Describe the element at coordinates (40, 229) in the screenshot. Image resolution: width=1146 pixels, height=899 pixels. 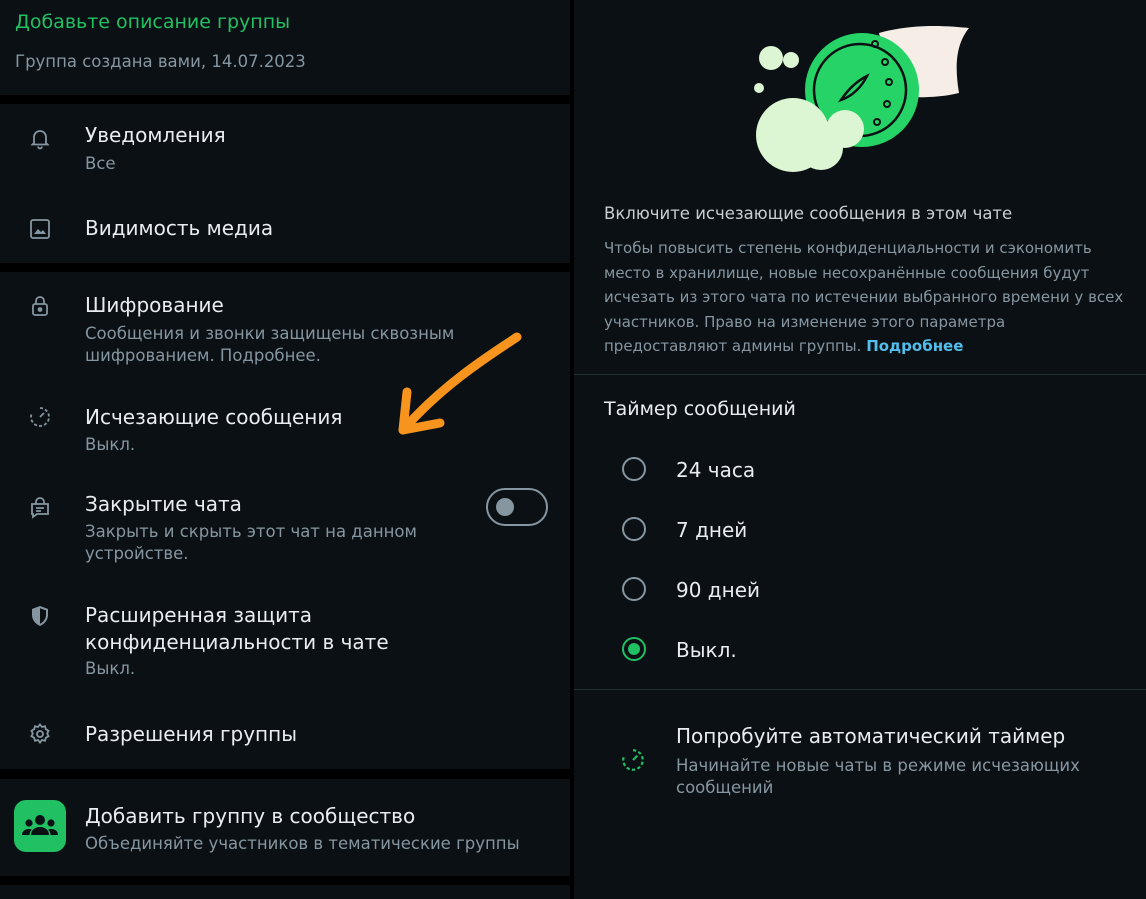
I see `image-icon` at that location.